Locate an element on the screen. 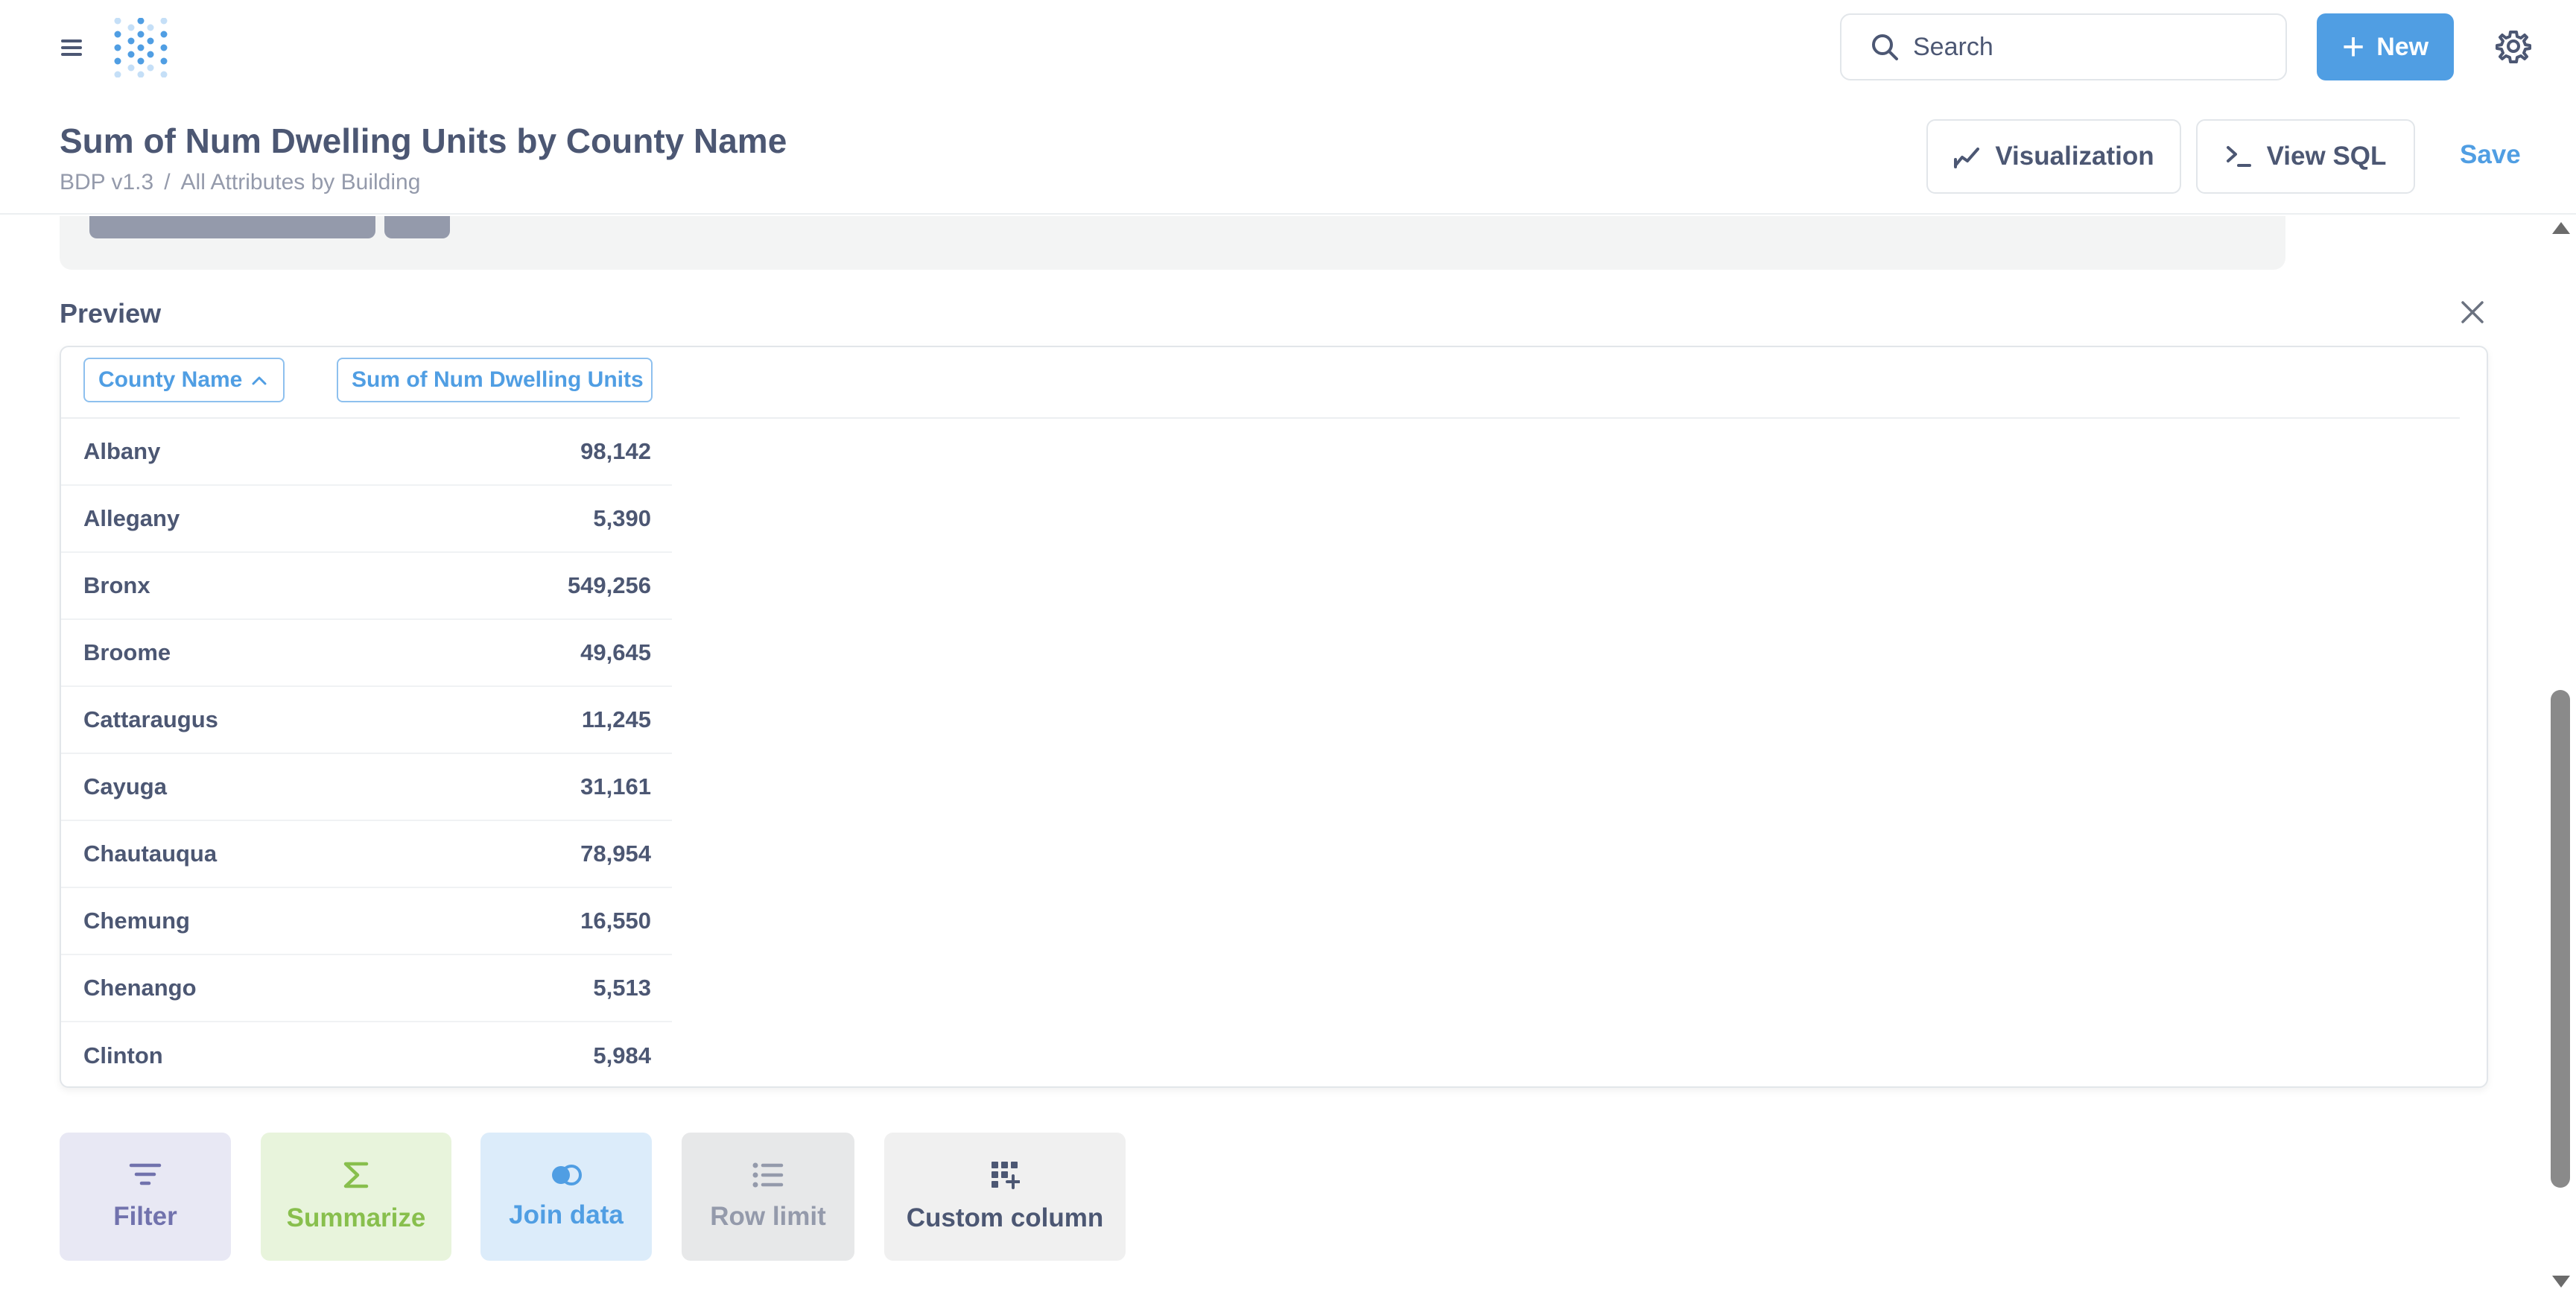 The image size is (2576, 1295). new-button-label: New is located at coordinates (2403, 46).